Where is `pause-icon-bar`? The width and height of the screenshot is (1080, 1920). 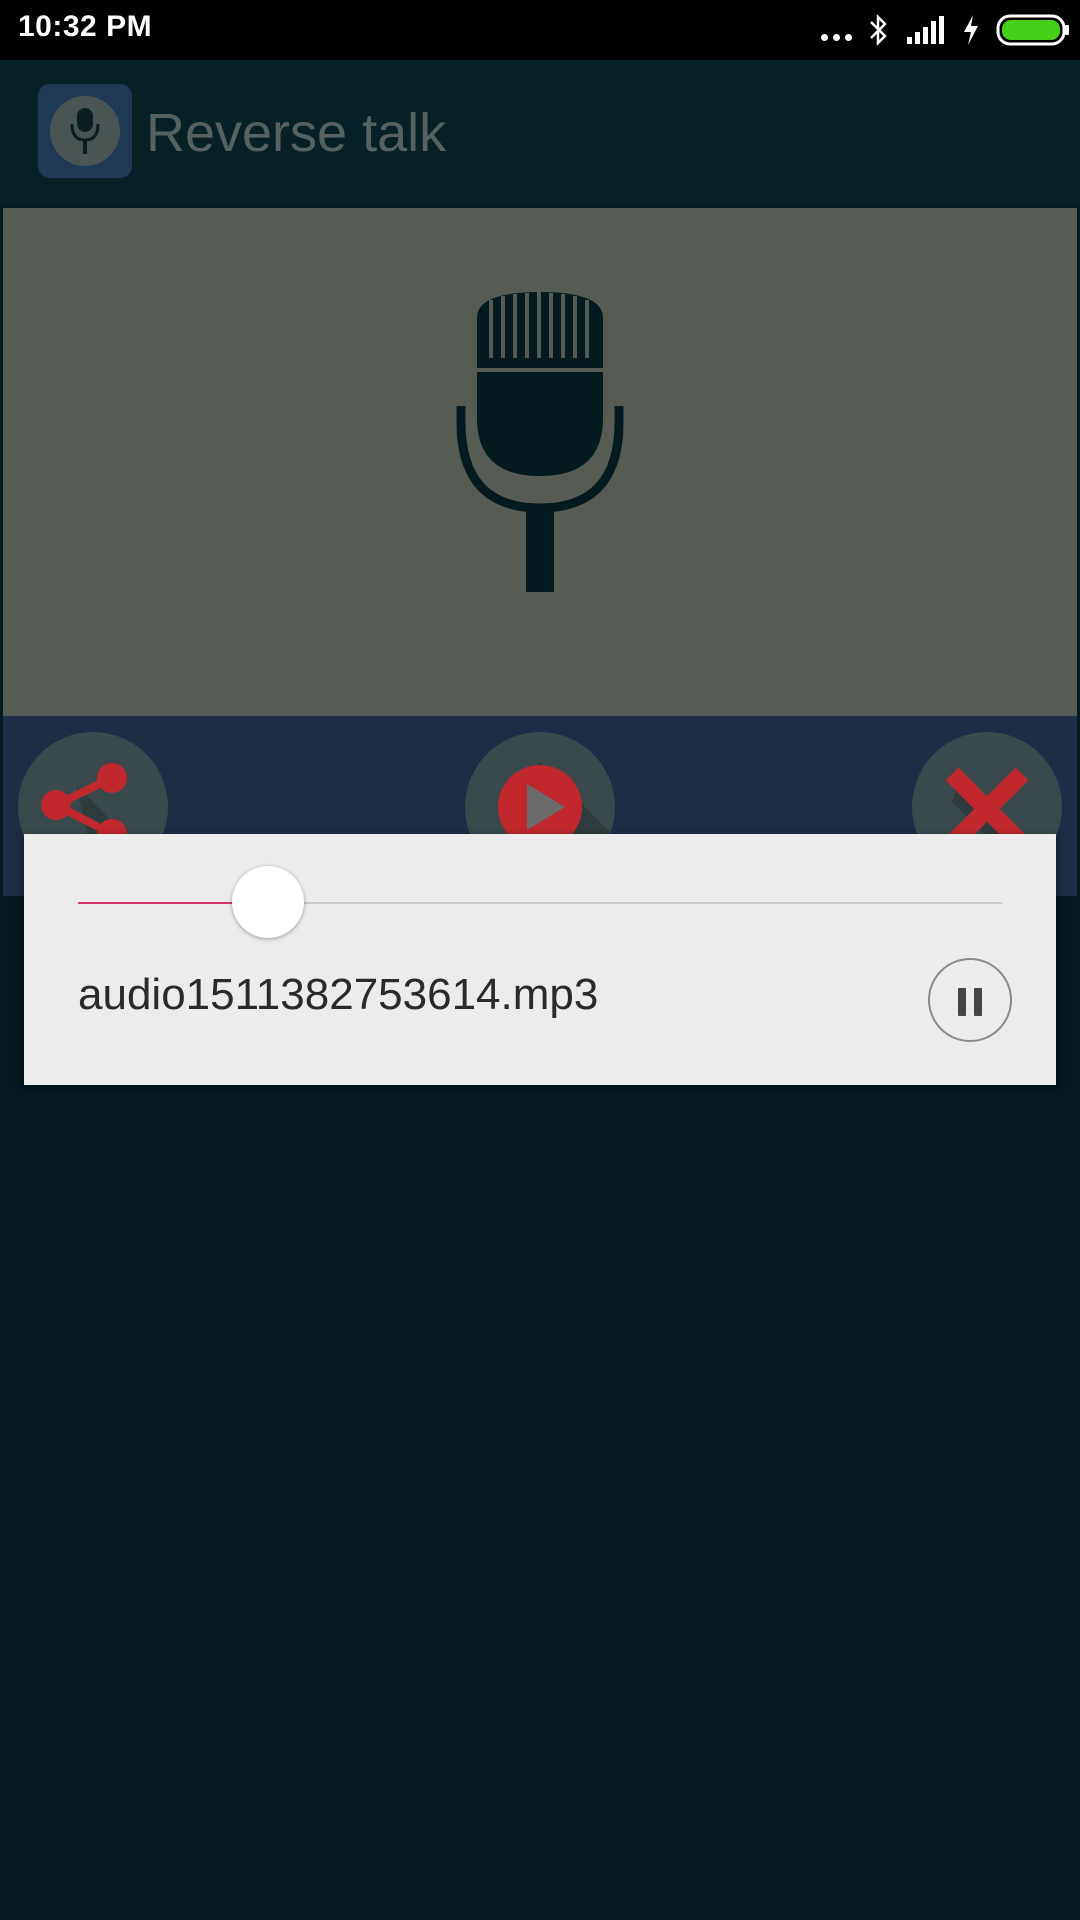 pause-icon-bar is located at coordinates (978, 1002).